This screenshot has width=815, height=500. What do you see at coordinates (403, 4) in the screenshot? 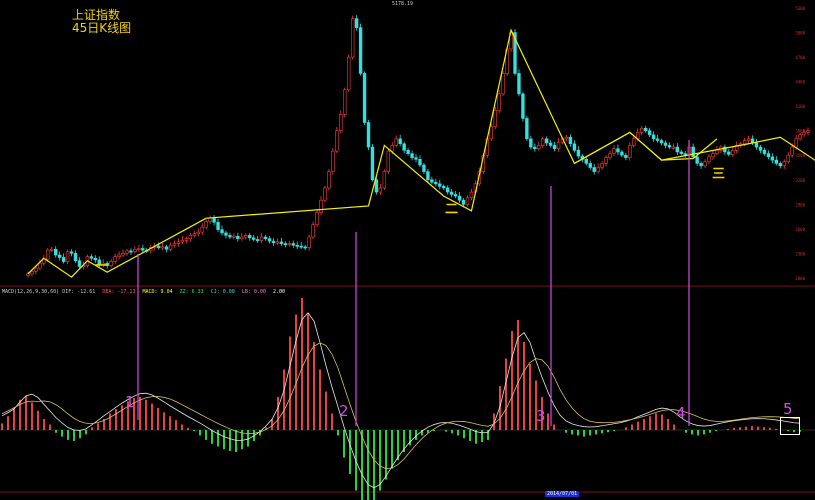
I see `peak-price-label: 5178.19` at bounding box center [403, 4].